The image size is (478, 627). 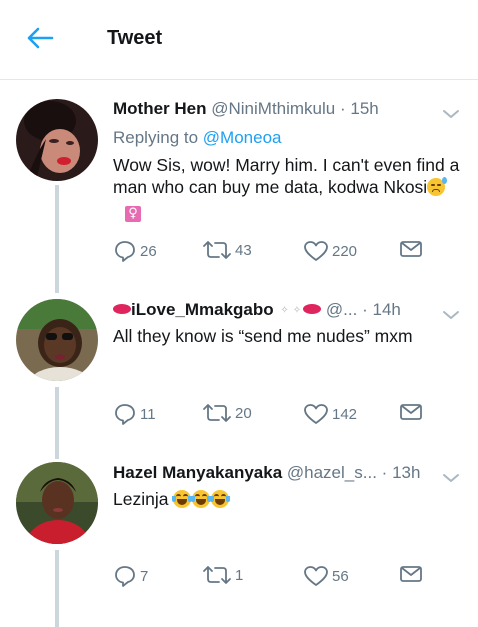 I want to click on retweet-button: 43, so click(x=227, y=250).